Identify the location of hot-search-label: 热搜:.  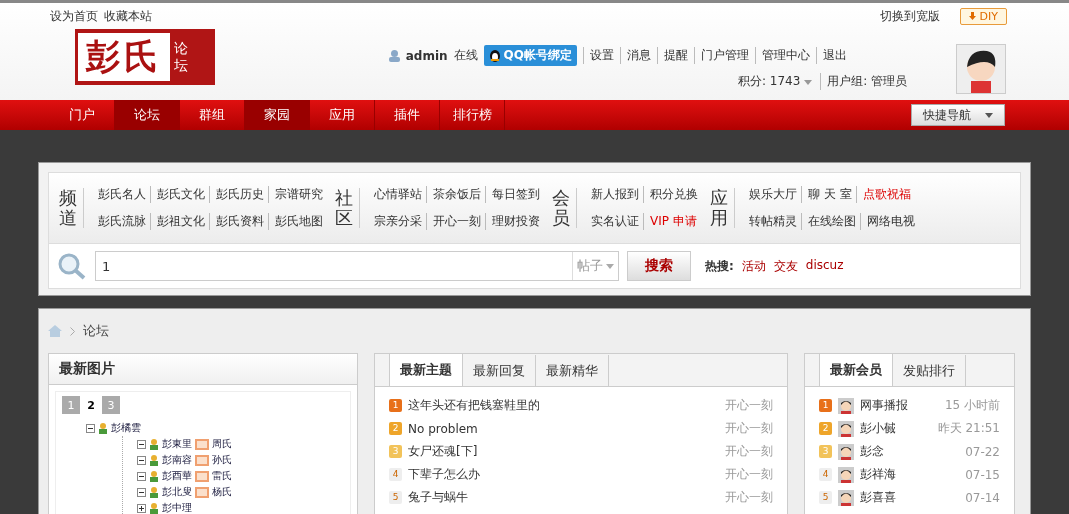
(719, 266).